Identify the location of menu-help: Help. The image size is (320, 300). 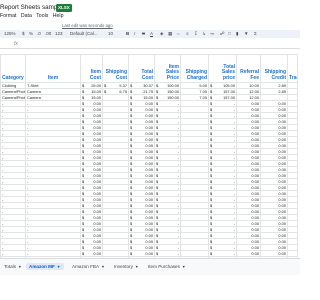
(58, 16).